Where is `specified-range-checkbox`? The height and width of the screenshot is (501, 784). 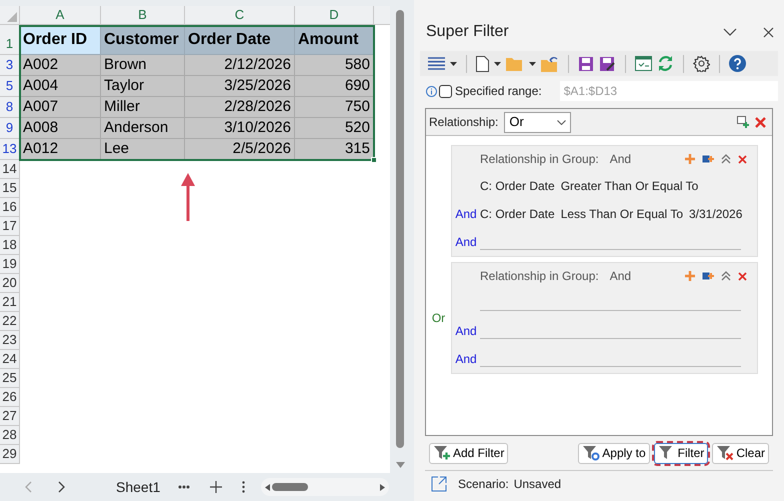
specified-range-checkbox is located at coordinates (445, 91).